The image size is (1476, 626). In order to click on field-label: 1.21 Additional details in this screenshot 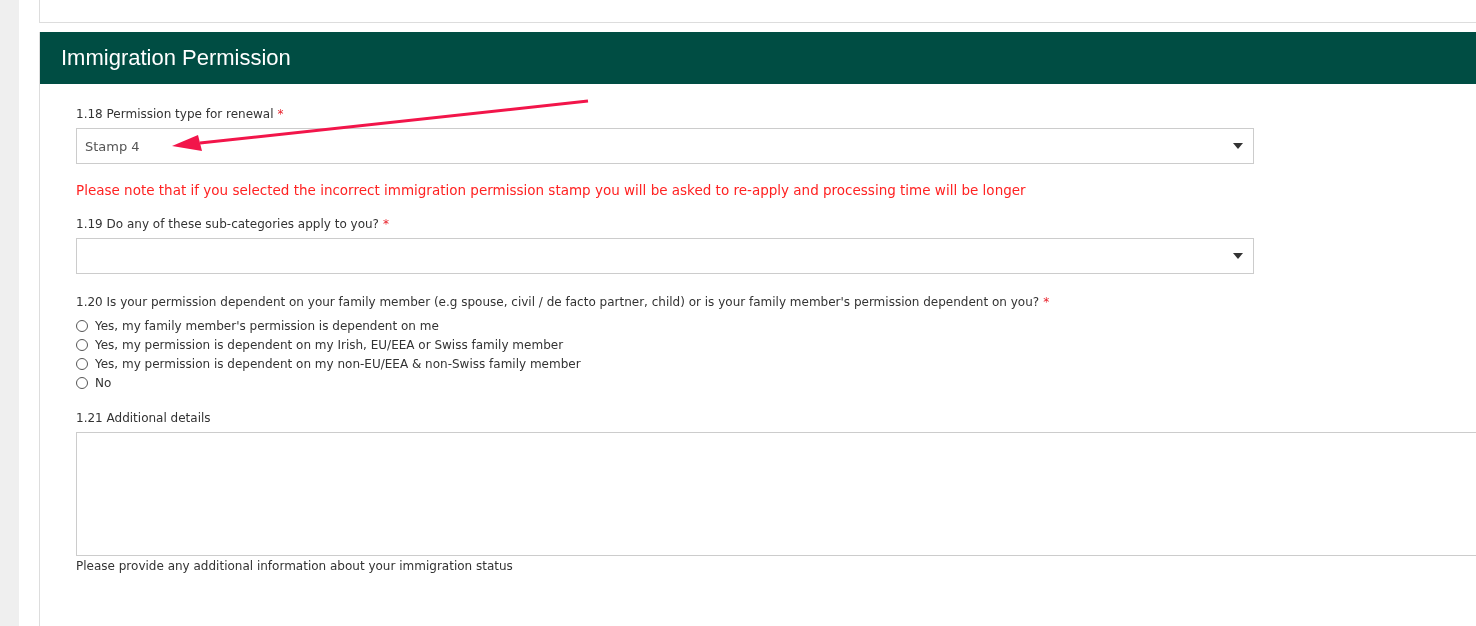, I will do `click(143, 418)`.